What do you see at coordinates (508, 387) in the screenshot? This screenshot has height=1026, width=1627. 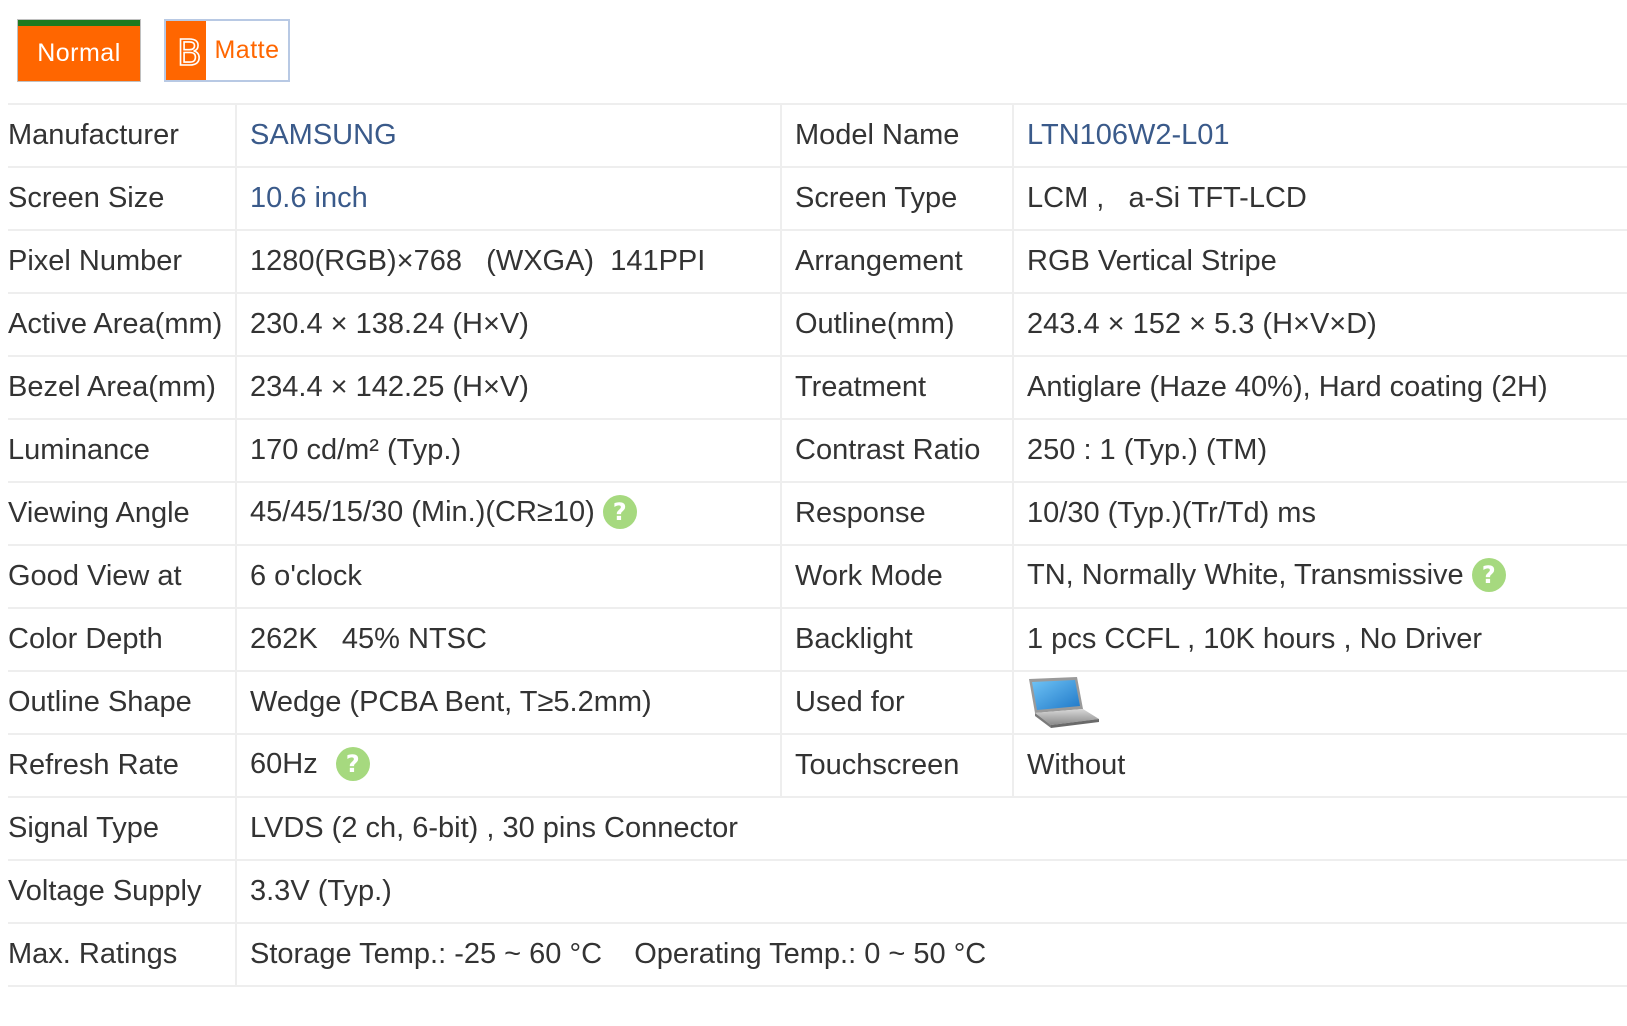 I see `bezel-area-value: 234.4 × 142.25 (H×V)` at bounding box center [508, 387].